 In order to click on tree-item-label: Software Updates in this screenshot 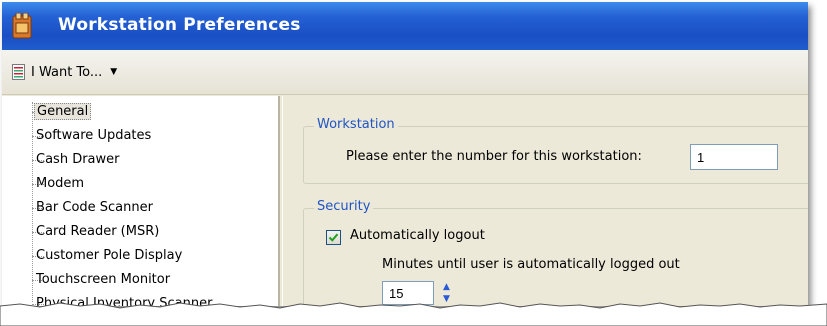, I will do `click(94, 135)`.